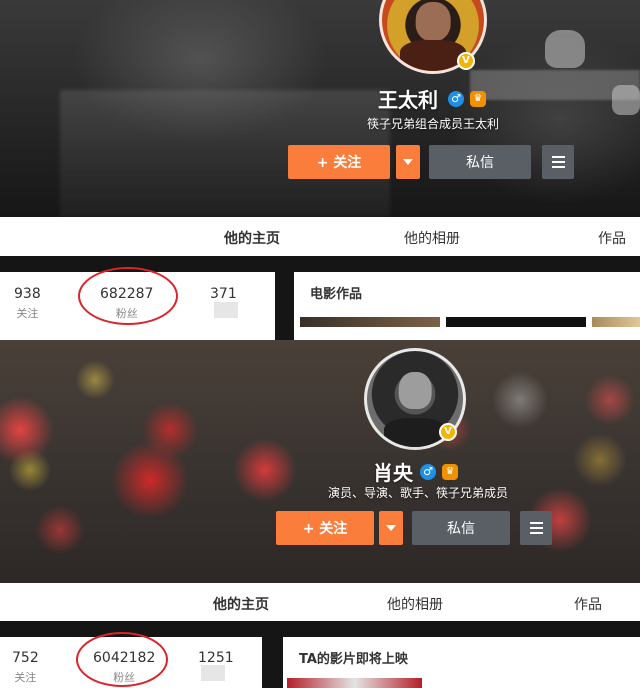 This screenshot has height=688, width=640. What do you see at coordinates (418, 493) in the screenshot?
I see `profile-description: 演员、导演、歌手、筷子兄弟成员` at bounding box center [418, 493].